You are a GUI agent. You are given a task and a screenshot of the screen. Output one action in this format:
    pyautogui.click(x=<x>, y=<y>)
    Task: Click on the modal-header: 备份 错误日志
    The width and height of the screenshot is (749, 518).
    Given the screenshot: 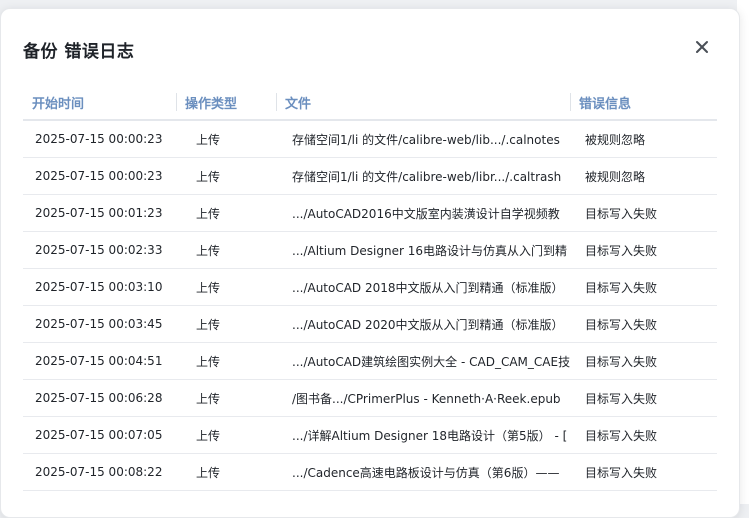 What is the action you would take?
    pyautogui.click(x=370, y=47)
    